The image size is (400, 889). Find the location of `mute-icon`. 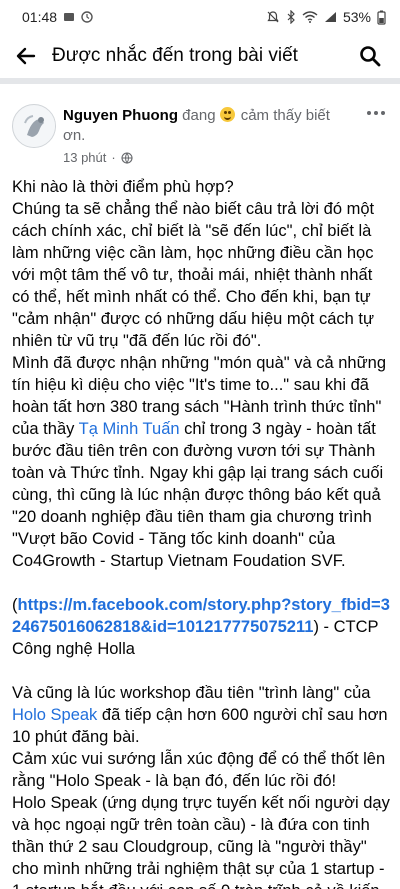

mute-icon is located at coordinates (273, 17).